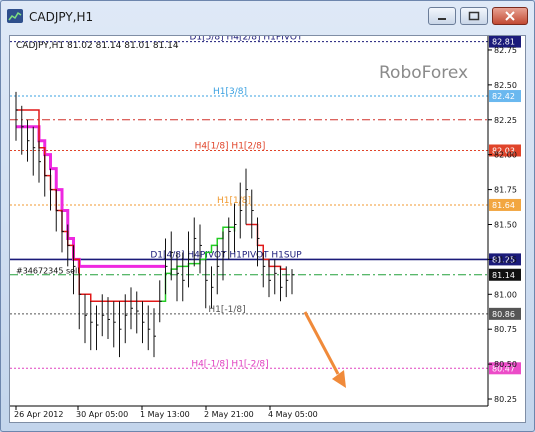 The height and width of the screenshot is (432, 535). I want to click on price-tag-label: 81.64, so click(503, 205).